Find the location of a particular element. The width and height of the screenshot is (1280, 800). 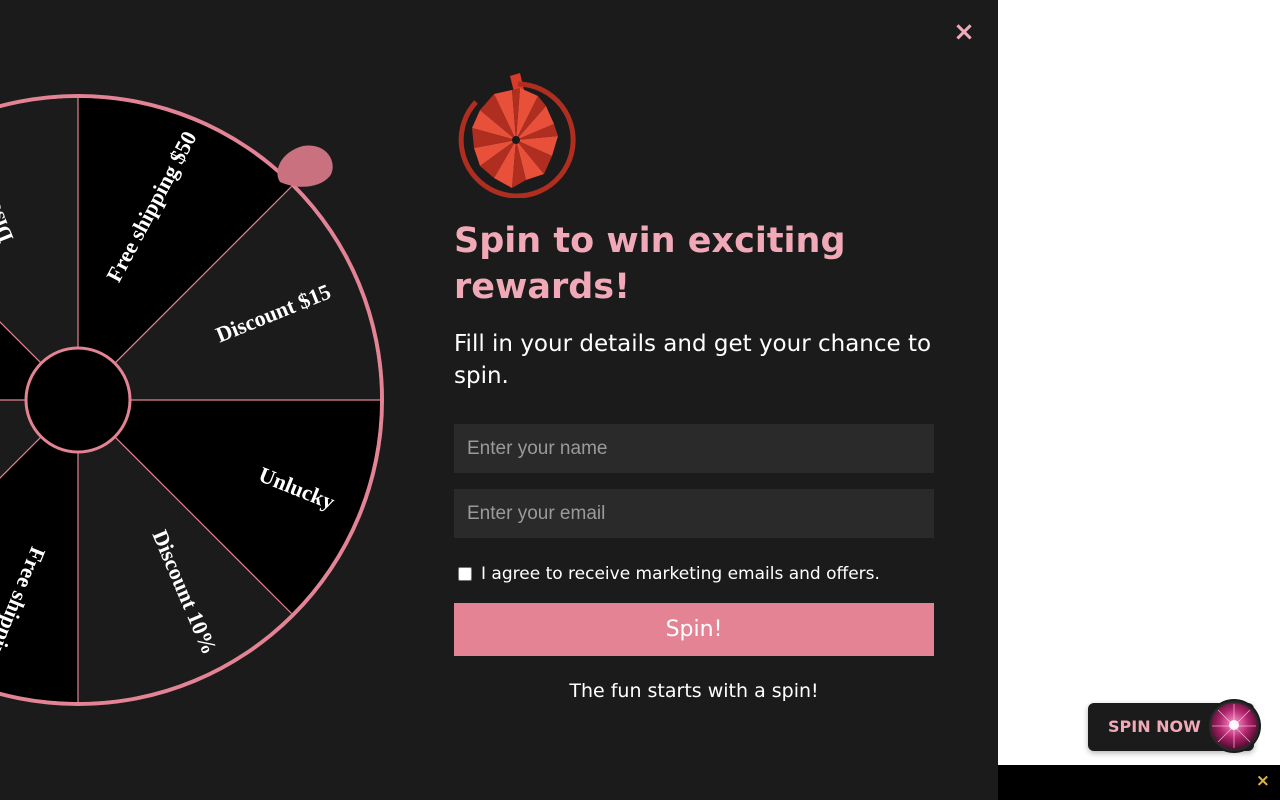

mini-wheel-icon is located at coordinates (1234, 726).